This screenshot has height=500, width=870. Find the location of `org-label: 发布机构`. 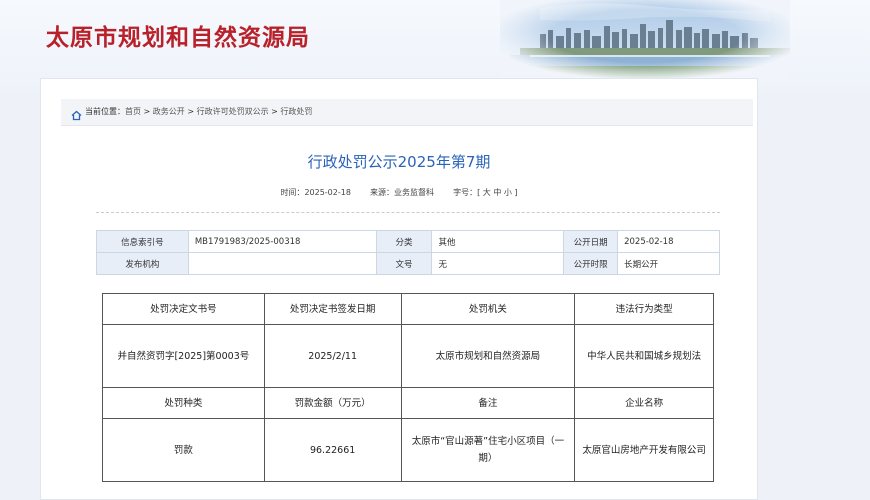

org-label: 发布机构 is located at coordinates (142, 263).